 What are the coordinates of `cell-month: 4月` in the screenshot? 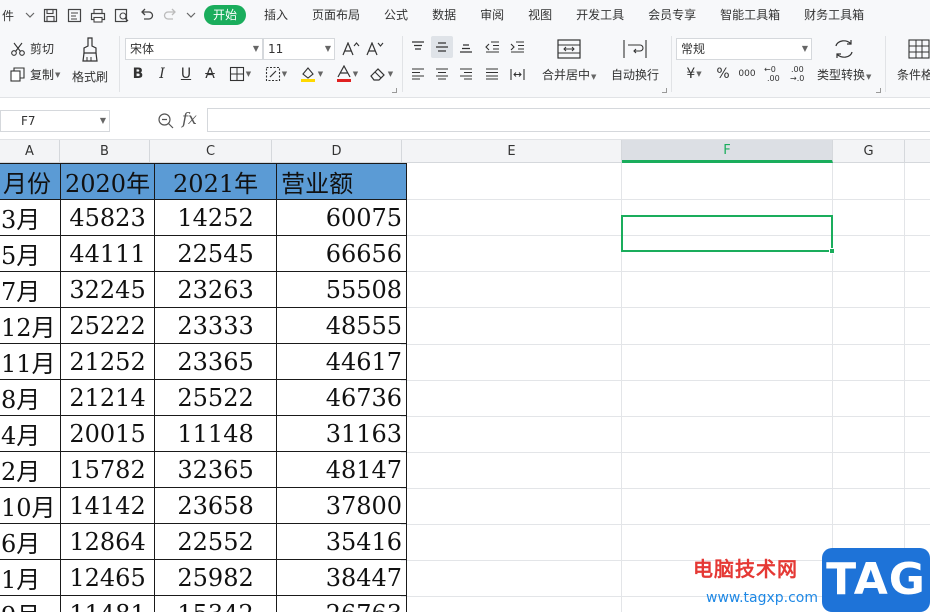 It's located at (30, 433).